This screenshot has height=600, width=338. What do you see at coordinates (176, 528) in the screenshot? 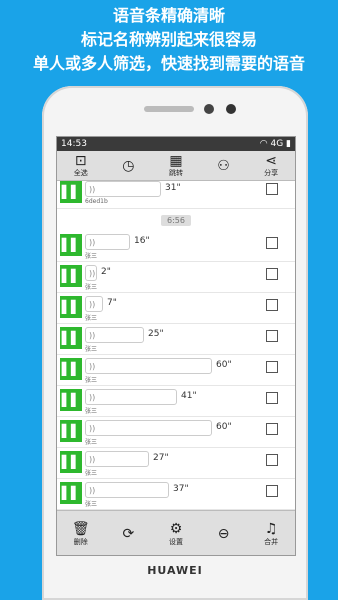
I see `gear-icon: ⚙` at bounding box center [176, 528].